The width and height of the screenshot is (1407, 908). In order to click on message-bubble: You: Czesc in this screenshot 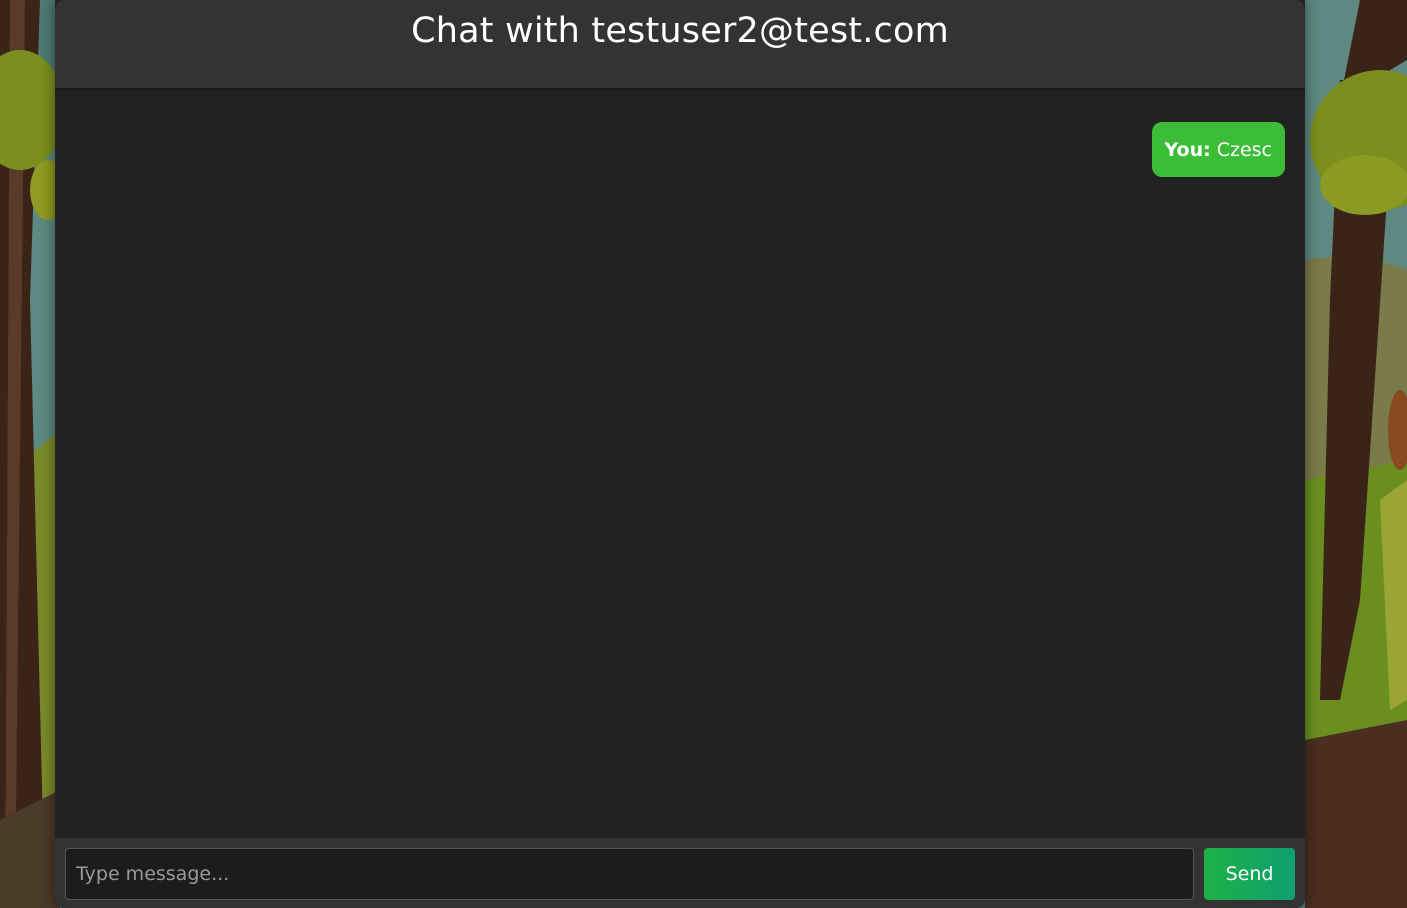, I will do `click(1218, 149)`.